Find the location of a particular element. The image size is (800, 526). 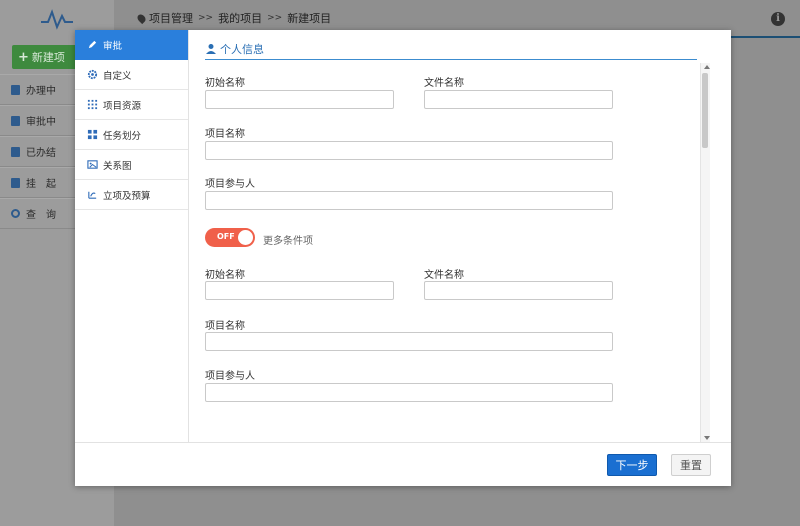

nav-item-tasks: 任务划分 is located at coordinates (131, 135).